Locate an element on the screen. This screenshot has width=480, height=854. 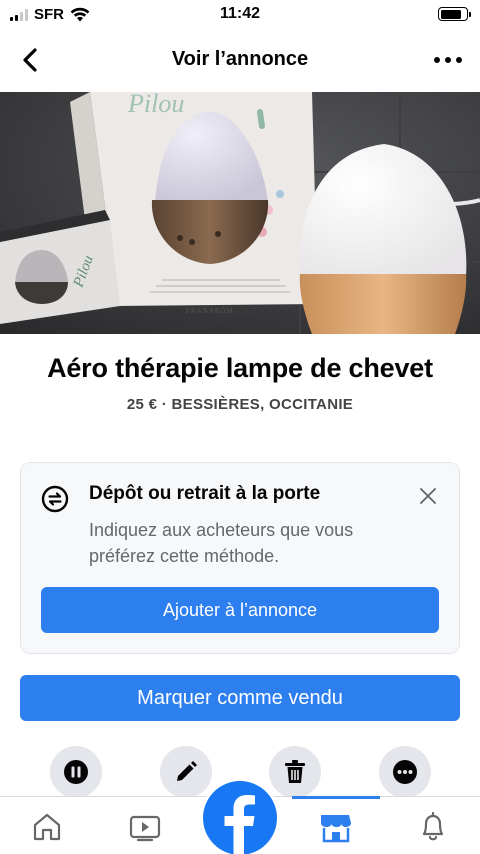
tab-notifications is located at coordinates (433, 827).